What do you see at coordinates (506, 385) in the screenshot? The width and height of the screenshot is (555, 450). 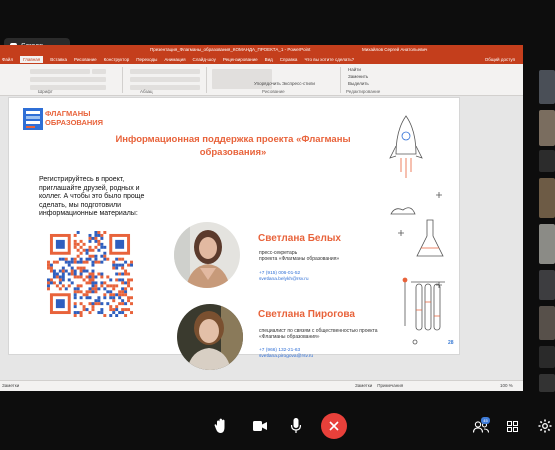 I see `zoom-level: 100 %` at bounding box center [506, 385].